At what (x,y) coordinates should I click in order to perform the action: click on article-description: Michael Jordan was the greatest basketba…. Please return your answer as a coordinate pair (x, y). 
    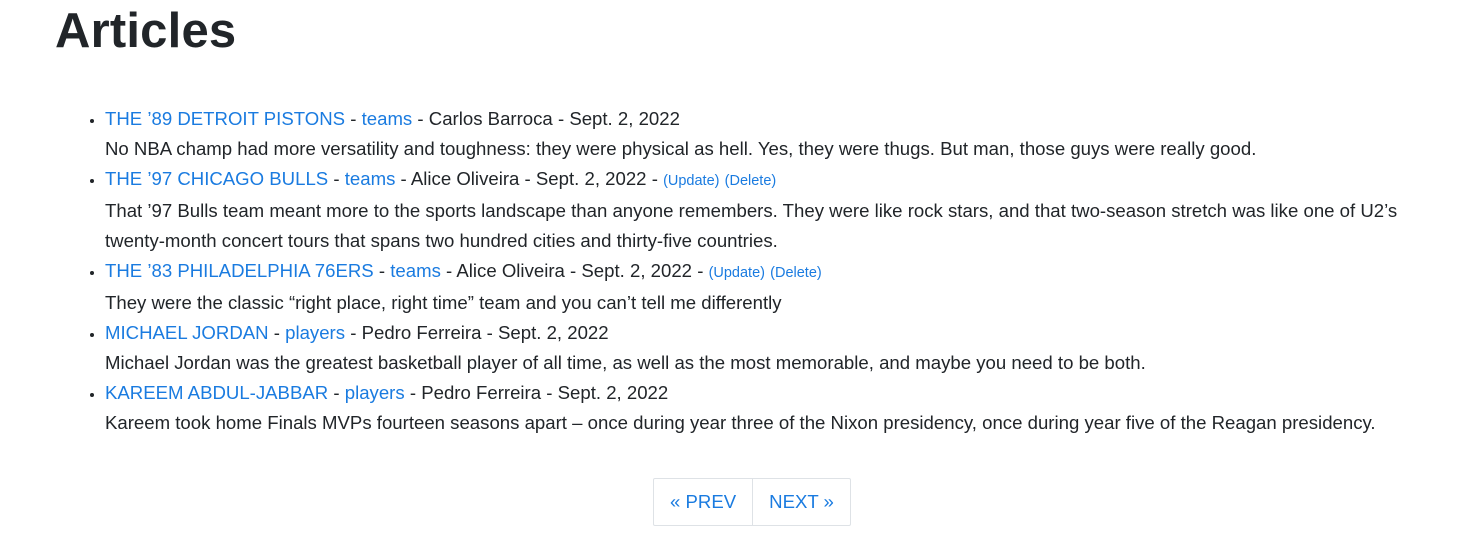
    Looking at the image, I should click on (625, 362).